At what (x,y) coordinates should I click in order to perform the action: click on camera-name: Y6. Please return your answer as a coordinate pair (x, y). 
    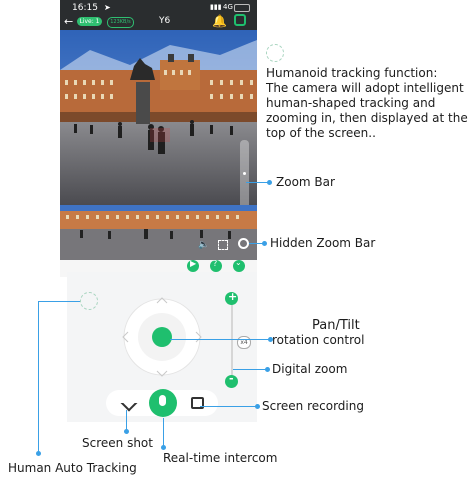
    Looking at the image, I should click on (165, 21).